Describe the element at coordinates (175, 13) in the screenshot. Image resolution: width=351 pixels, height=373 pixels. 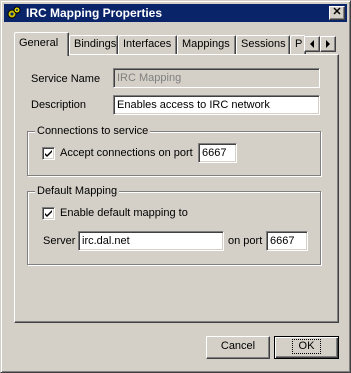
I see `title-bar: IRC Mapping Properties ✕` at that location.